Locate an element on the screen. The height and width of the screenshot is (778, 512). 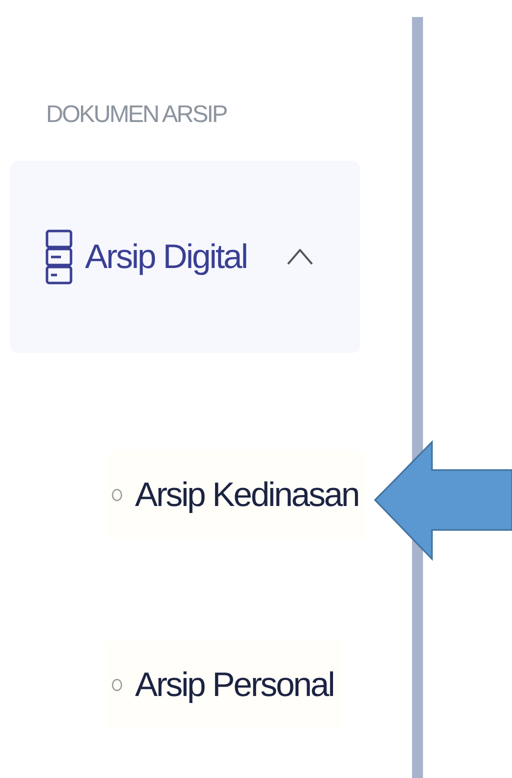
chevron-icon is located at coordinates (299, 257).